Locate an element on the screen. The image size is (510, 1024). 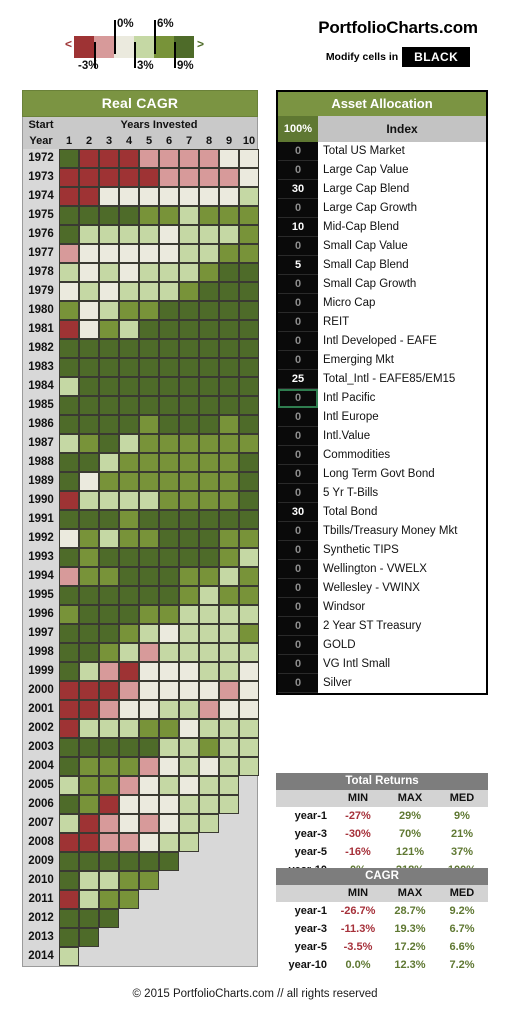
allocation-row: 0 Large Cap Growth is located at coordinates (382, 208).